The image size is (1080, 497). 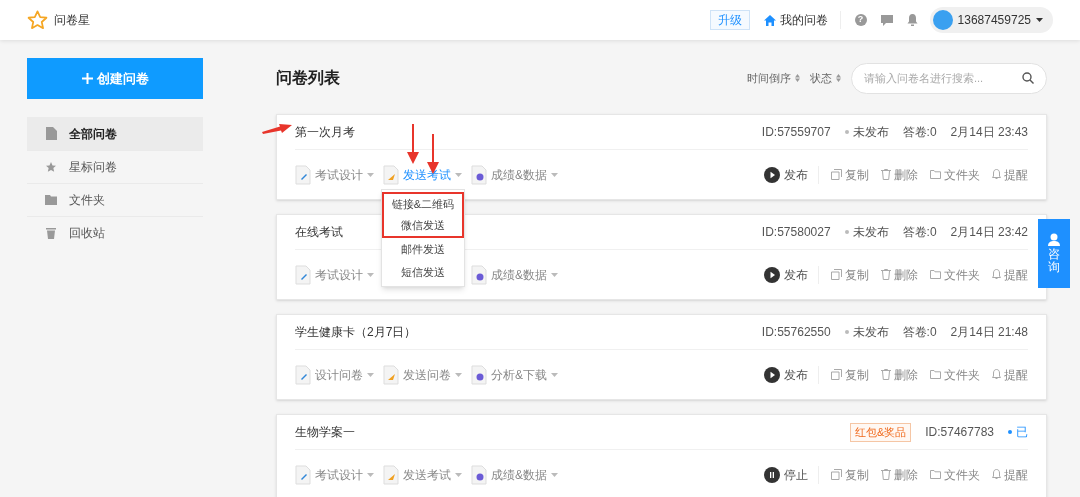 What do you see at coordinates (729, 20) in the screenshot?
I see `upgrade-button: 升级` at bounding box center [729, 20].